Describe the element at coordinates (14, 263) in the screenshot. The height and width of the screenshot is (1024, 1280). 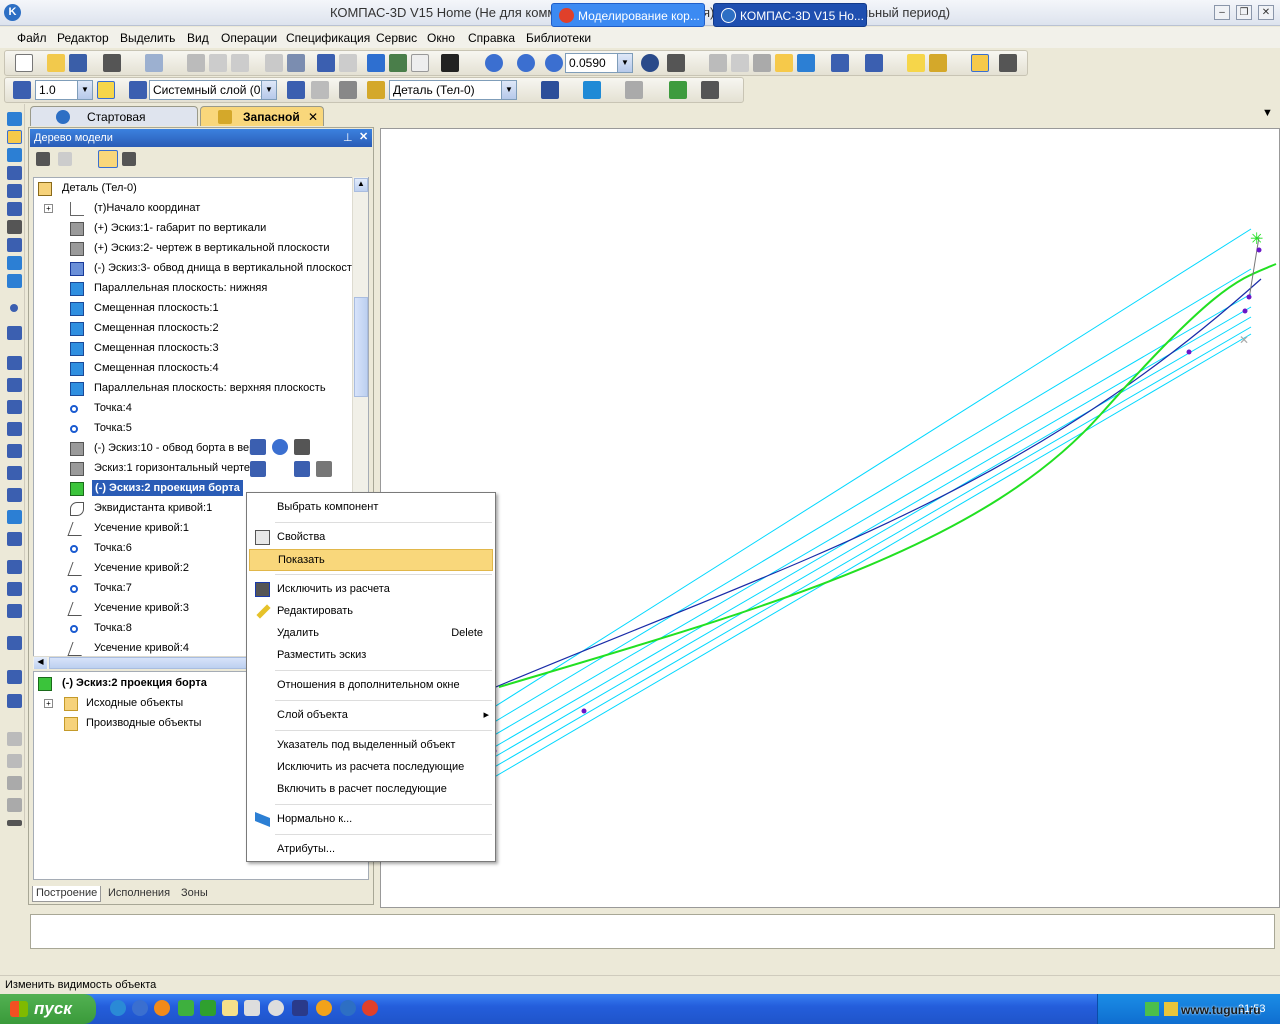
I see `spec-icon` at that location.